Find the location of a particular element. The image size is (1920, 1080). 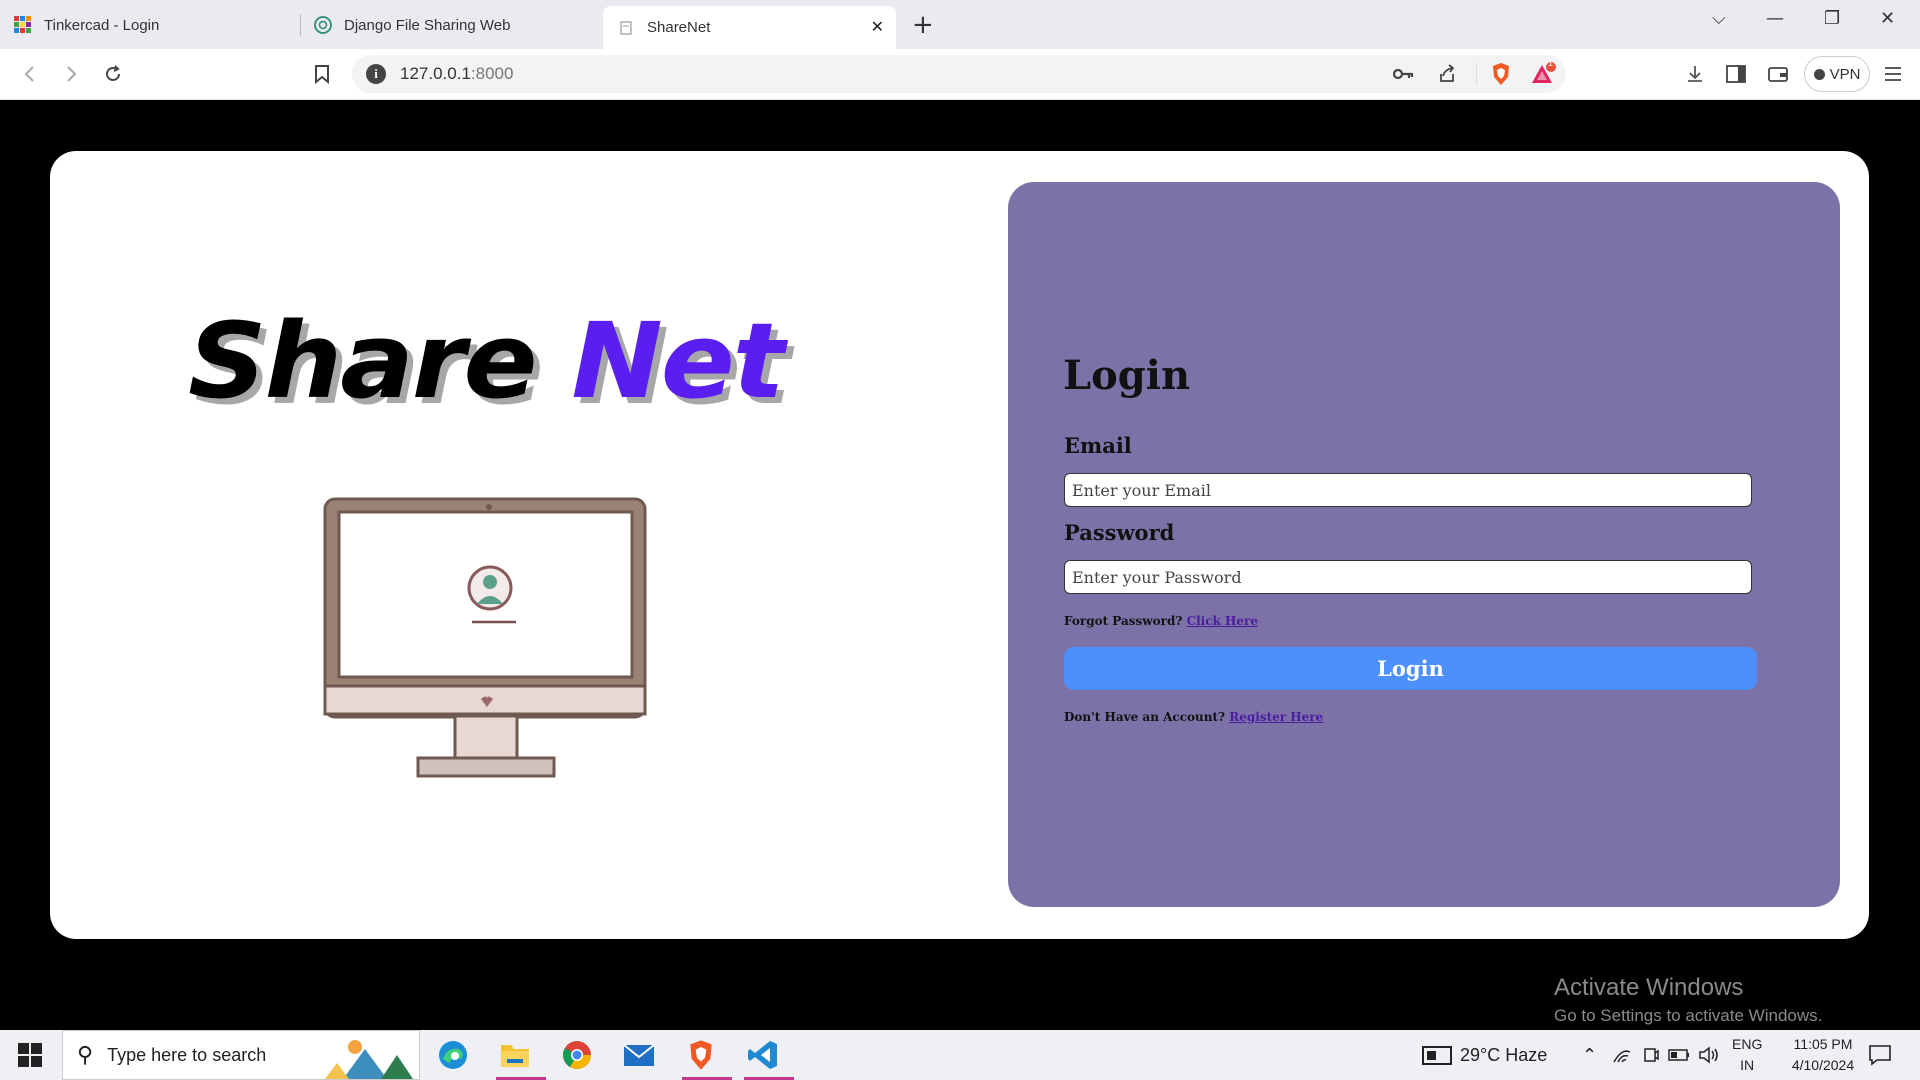

close-tab-icon: ✕ is located at coordinates (877, 27).